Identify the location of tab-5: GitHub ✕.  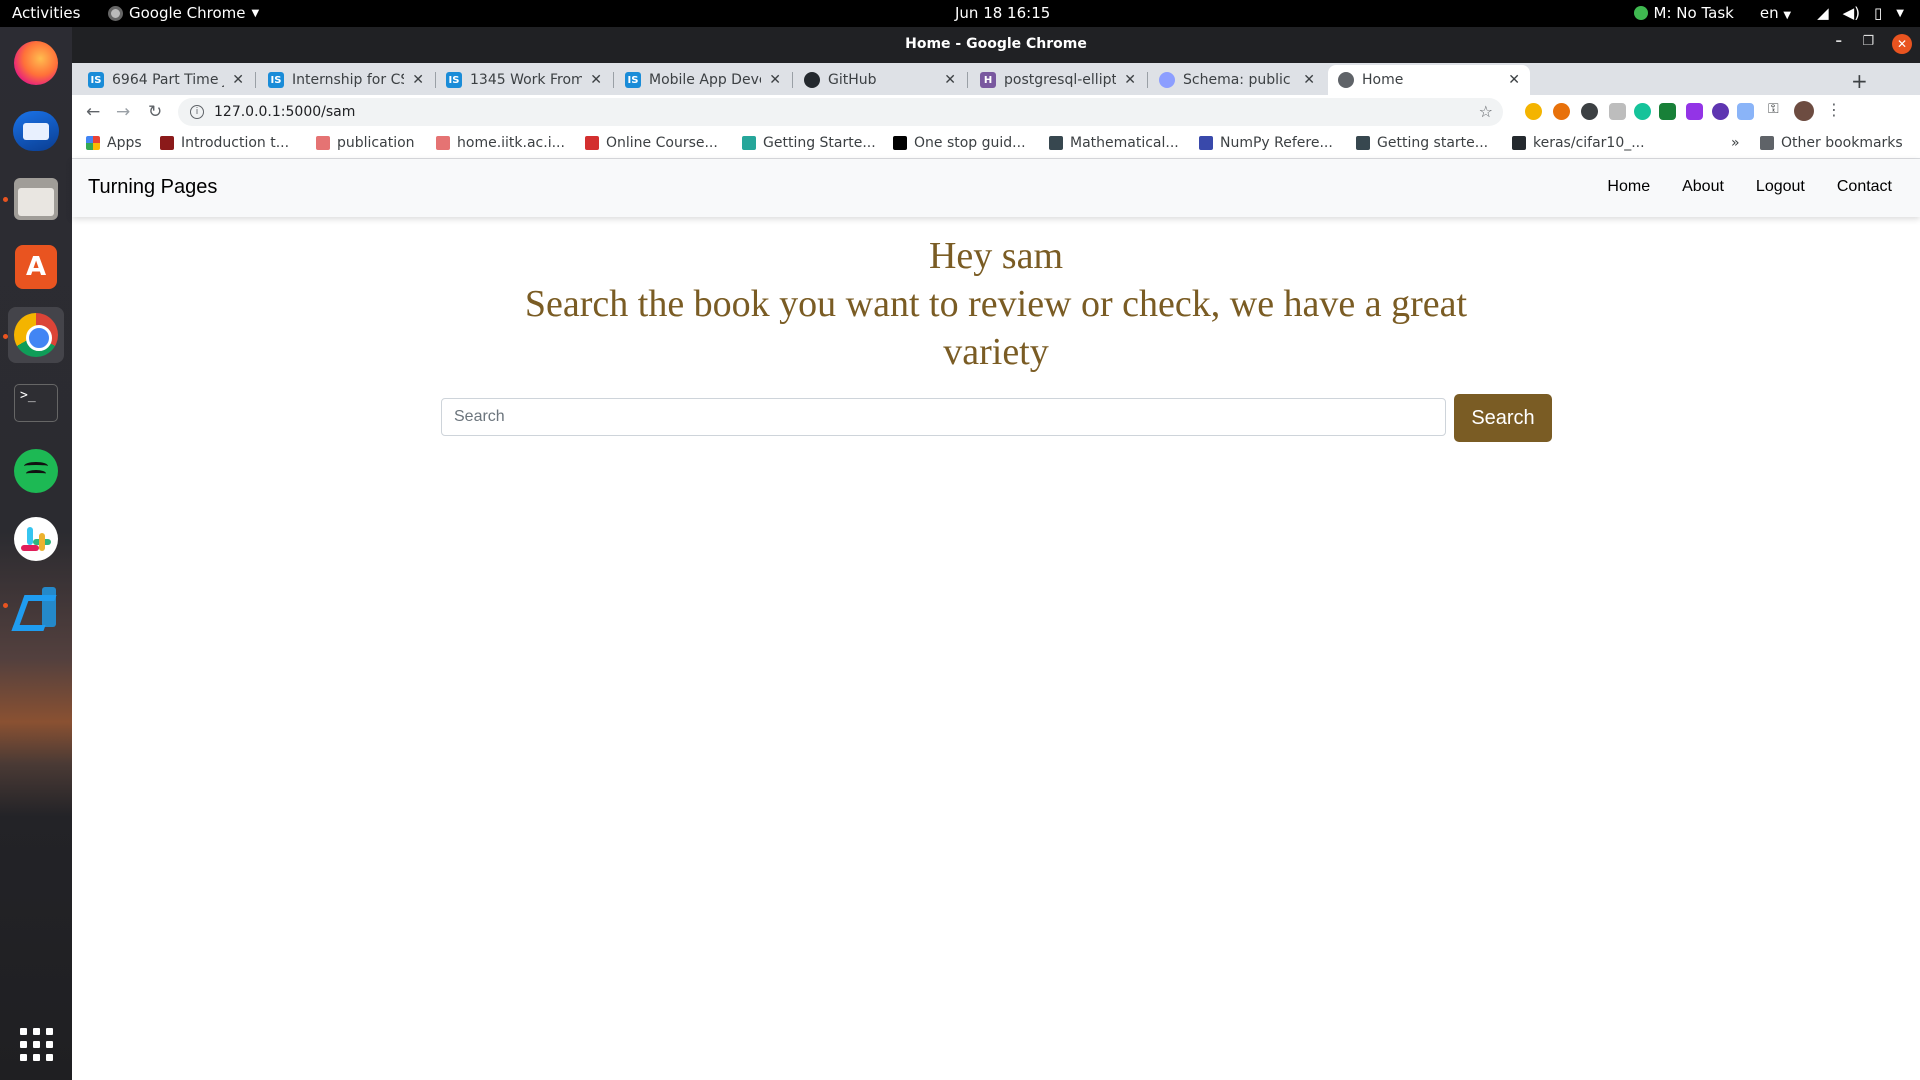
(880, 80).